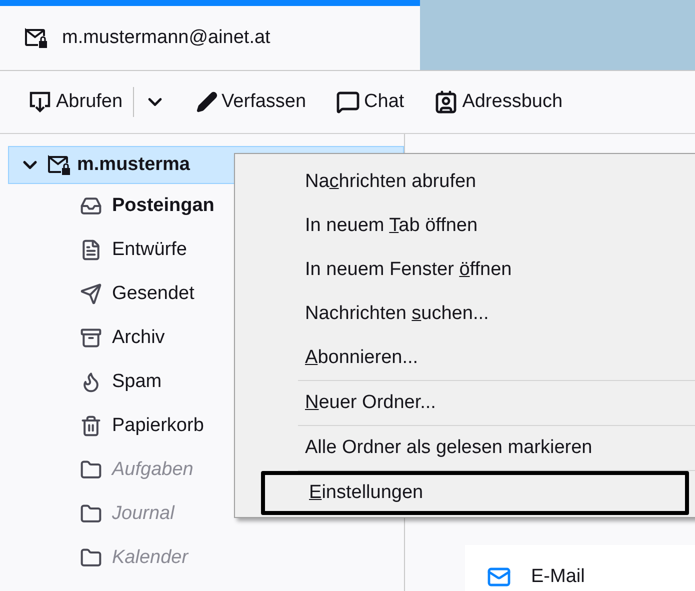  Describe the element at coordinates (75, 102) in the screenshot. I see `get-messages-button: Abrufen` at that location.